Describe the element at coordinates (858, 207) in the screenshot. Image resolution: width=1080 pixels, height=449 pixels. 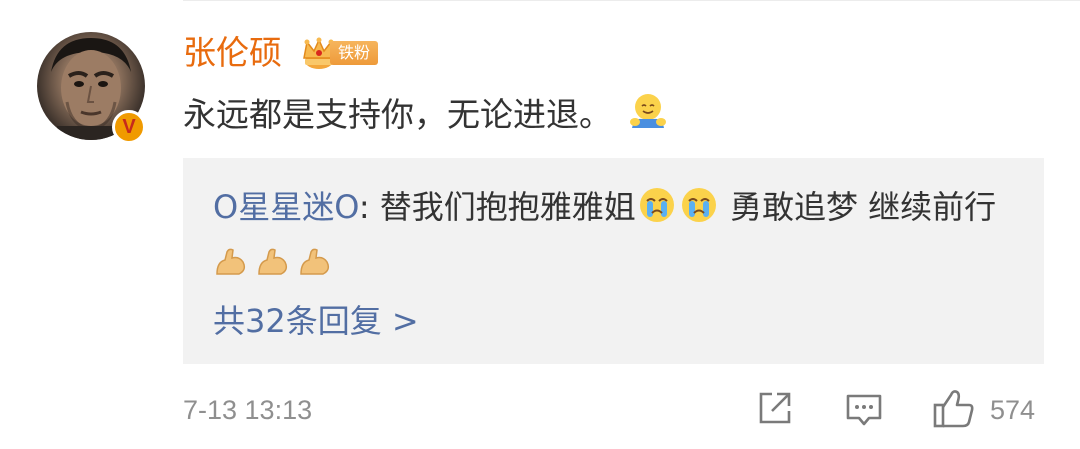
I see `reply-body-part2: 勇敢追梦 继续前行` at that location.